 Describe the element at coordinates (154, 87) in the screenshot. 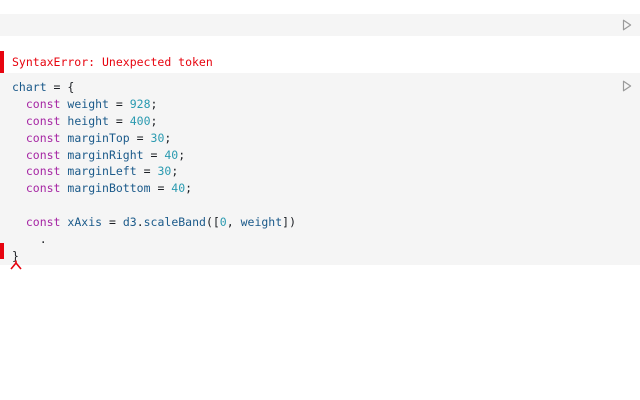

I see `code-line: chart = {` at that location.